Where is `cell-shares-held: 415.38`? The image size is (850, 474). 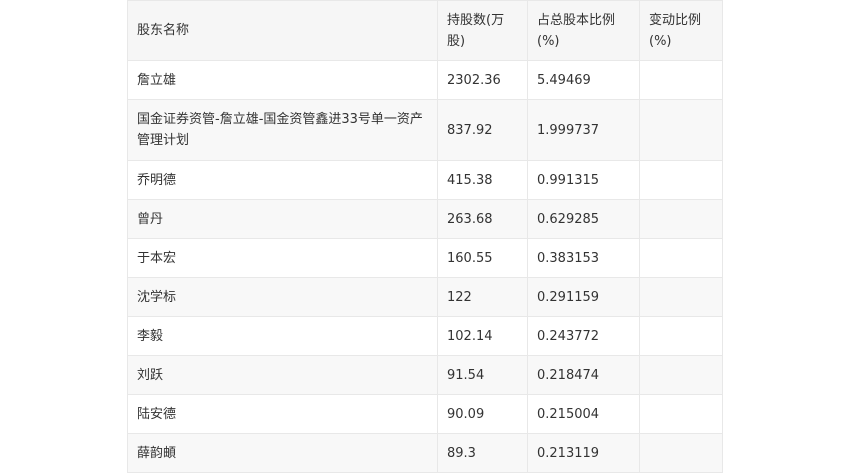
cell-shares-held: 415.38 is located at coordinates (482, 180).